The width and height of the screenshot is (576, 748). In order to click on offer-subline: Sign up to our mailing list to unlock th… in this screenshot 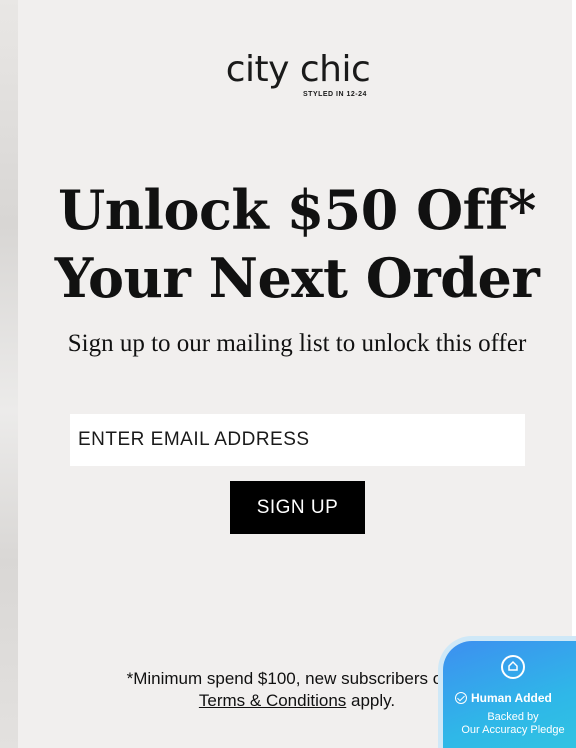, I will do `click(297, 343)`.